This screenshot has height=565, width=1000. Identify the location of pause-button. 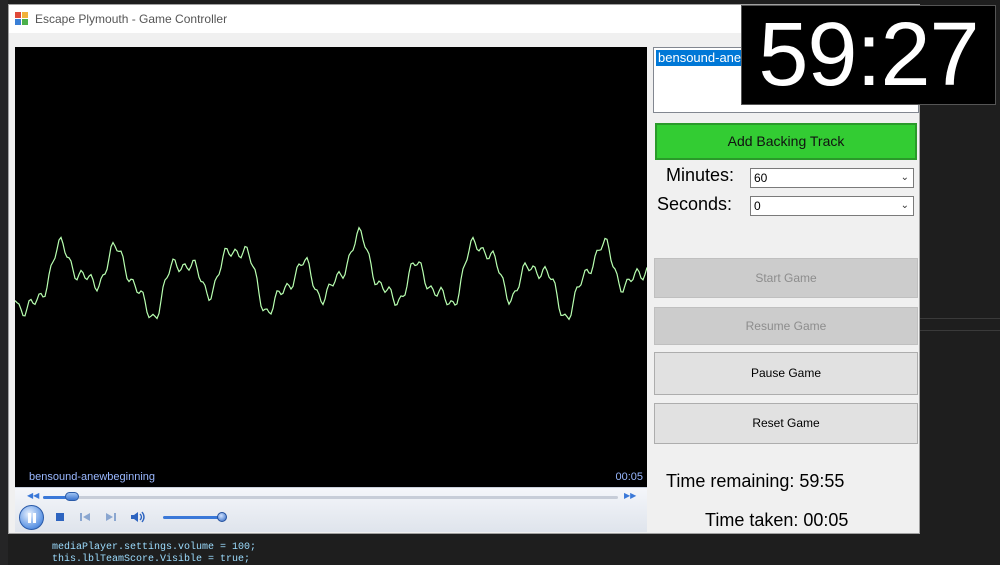
(31, 517).